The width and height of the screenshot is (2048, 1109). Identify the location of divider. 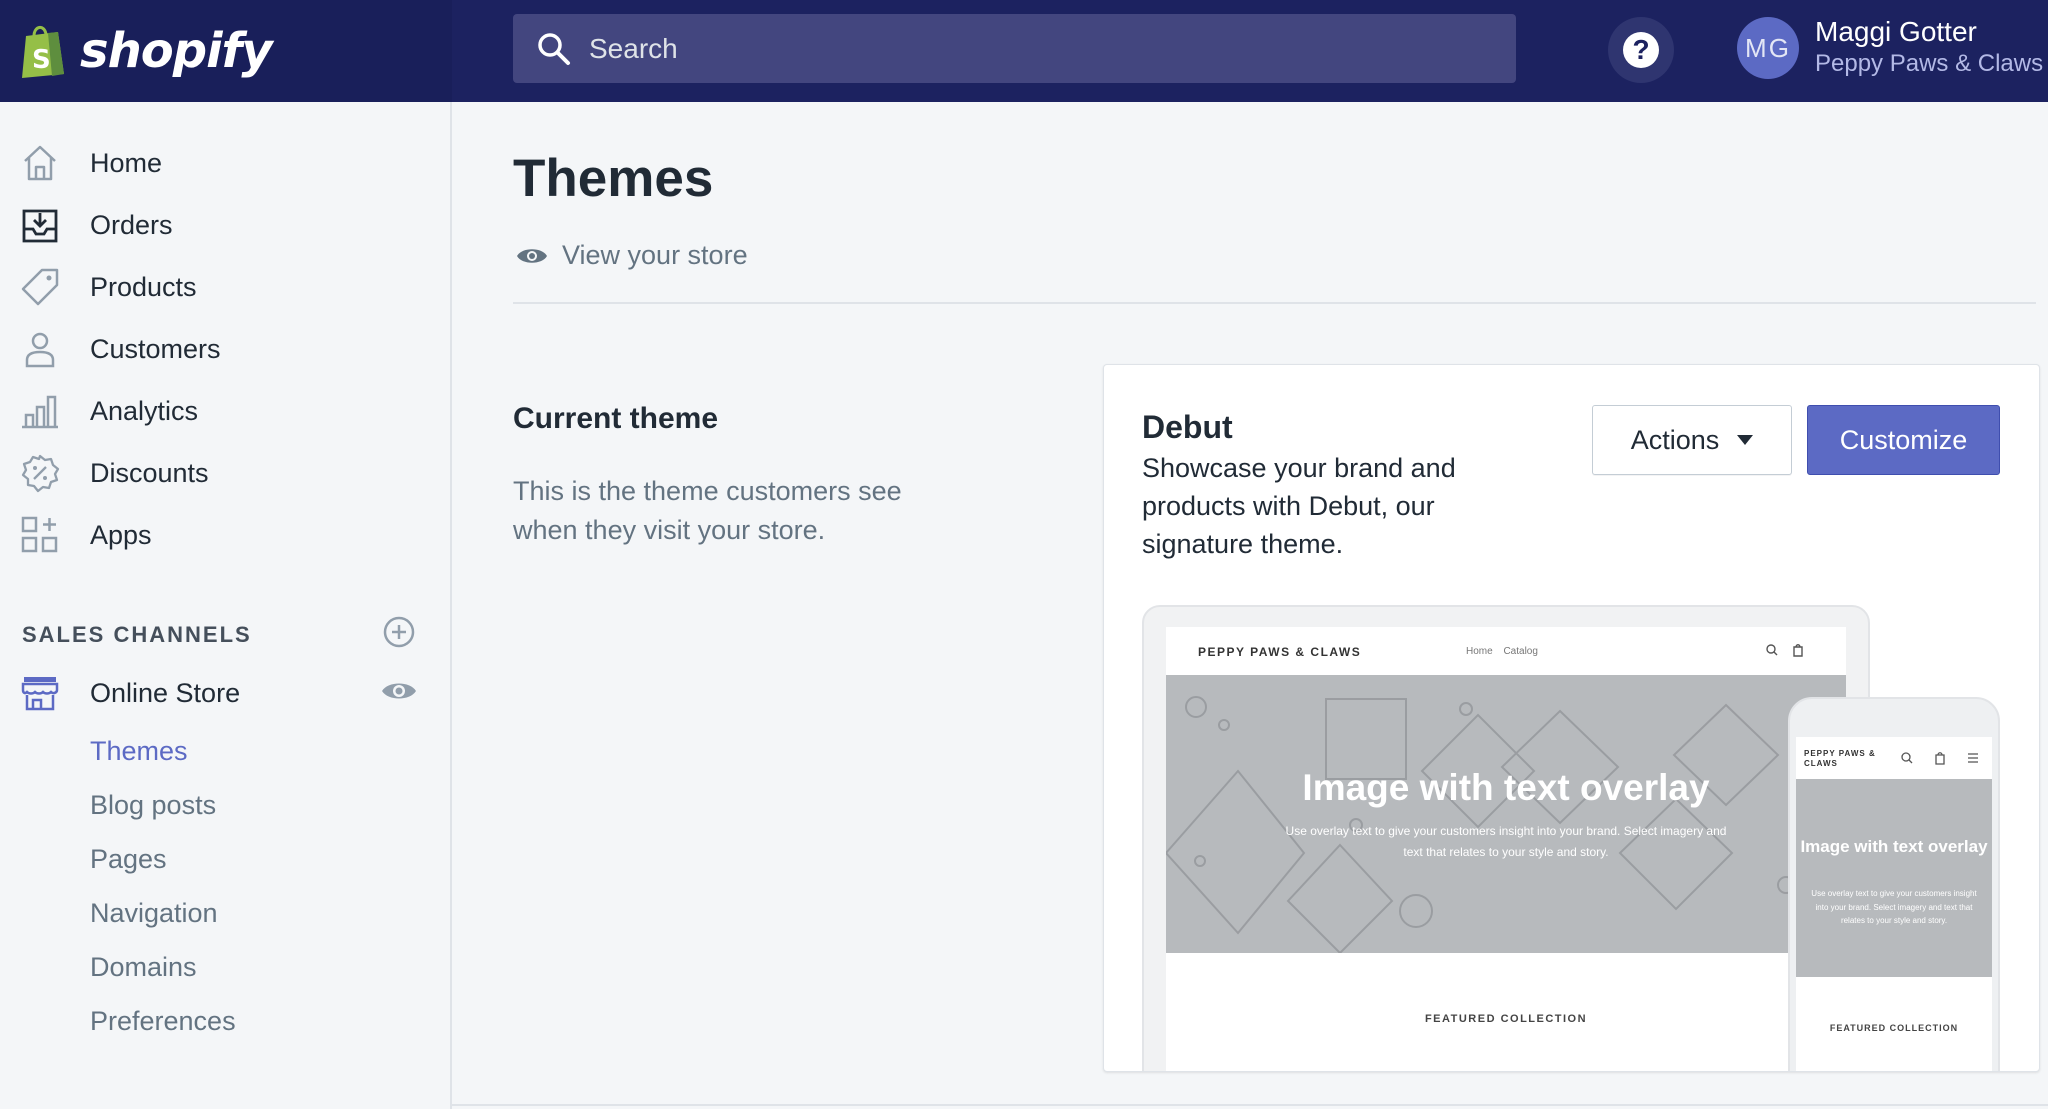
(1274, 303).